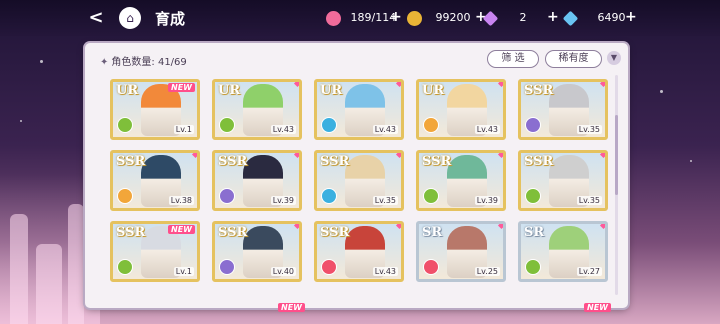 The height and width of the screenshot is (324, 720). I want to click on level-label: Lv.27, so click(589, 271).